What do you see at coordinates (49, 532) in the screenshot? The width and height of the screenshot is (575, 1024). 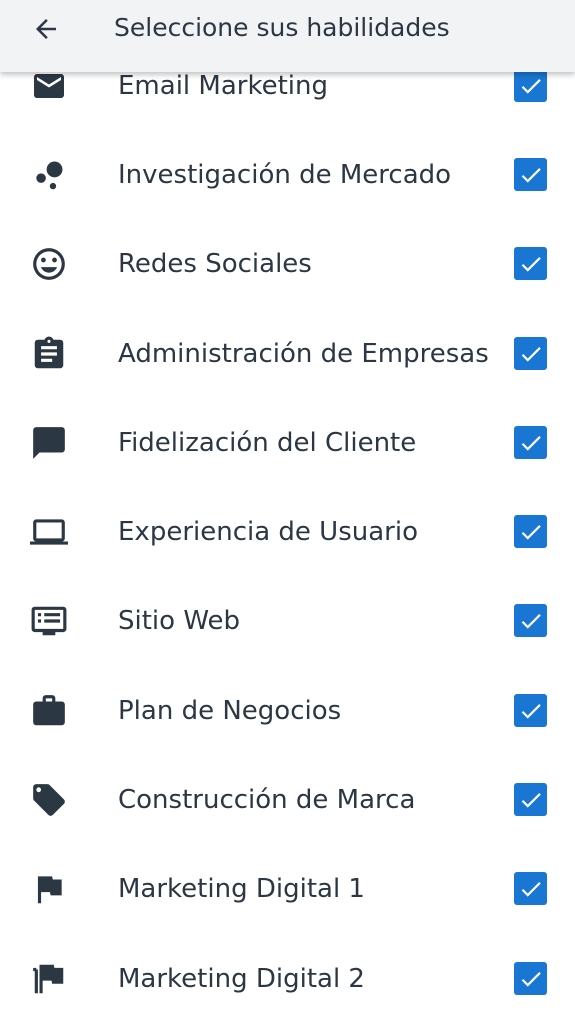 I see `laptop-icon` at bounding box center [49, 532].